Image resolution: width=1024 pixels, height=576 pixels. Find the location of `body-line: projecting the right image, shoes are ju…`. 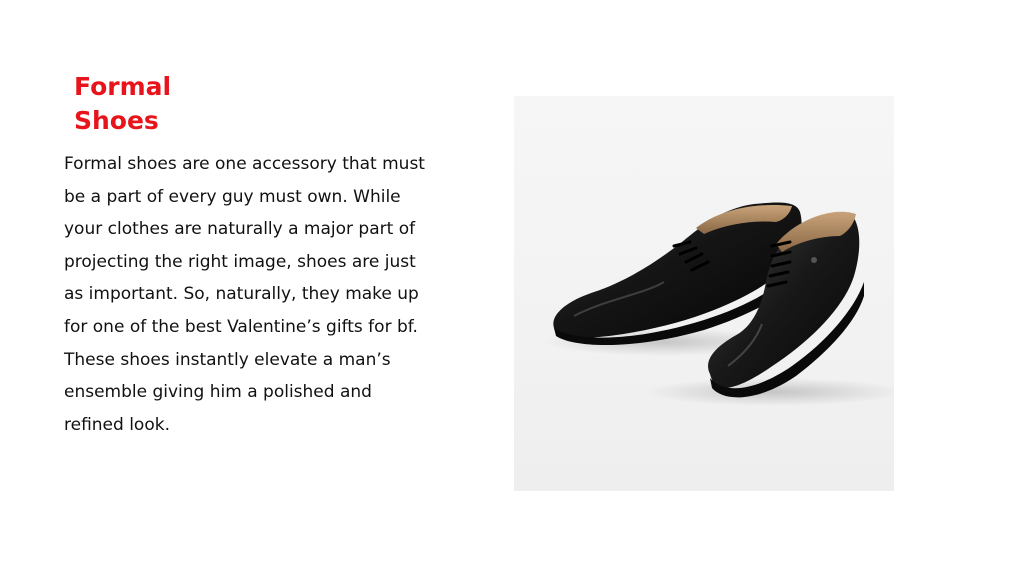

body-line: projecting the right image, shoes are ju… is located at coordinates (240, 261).